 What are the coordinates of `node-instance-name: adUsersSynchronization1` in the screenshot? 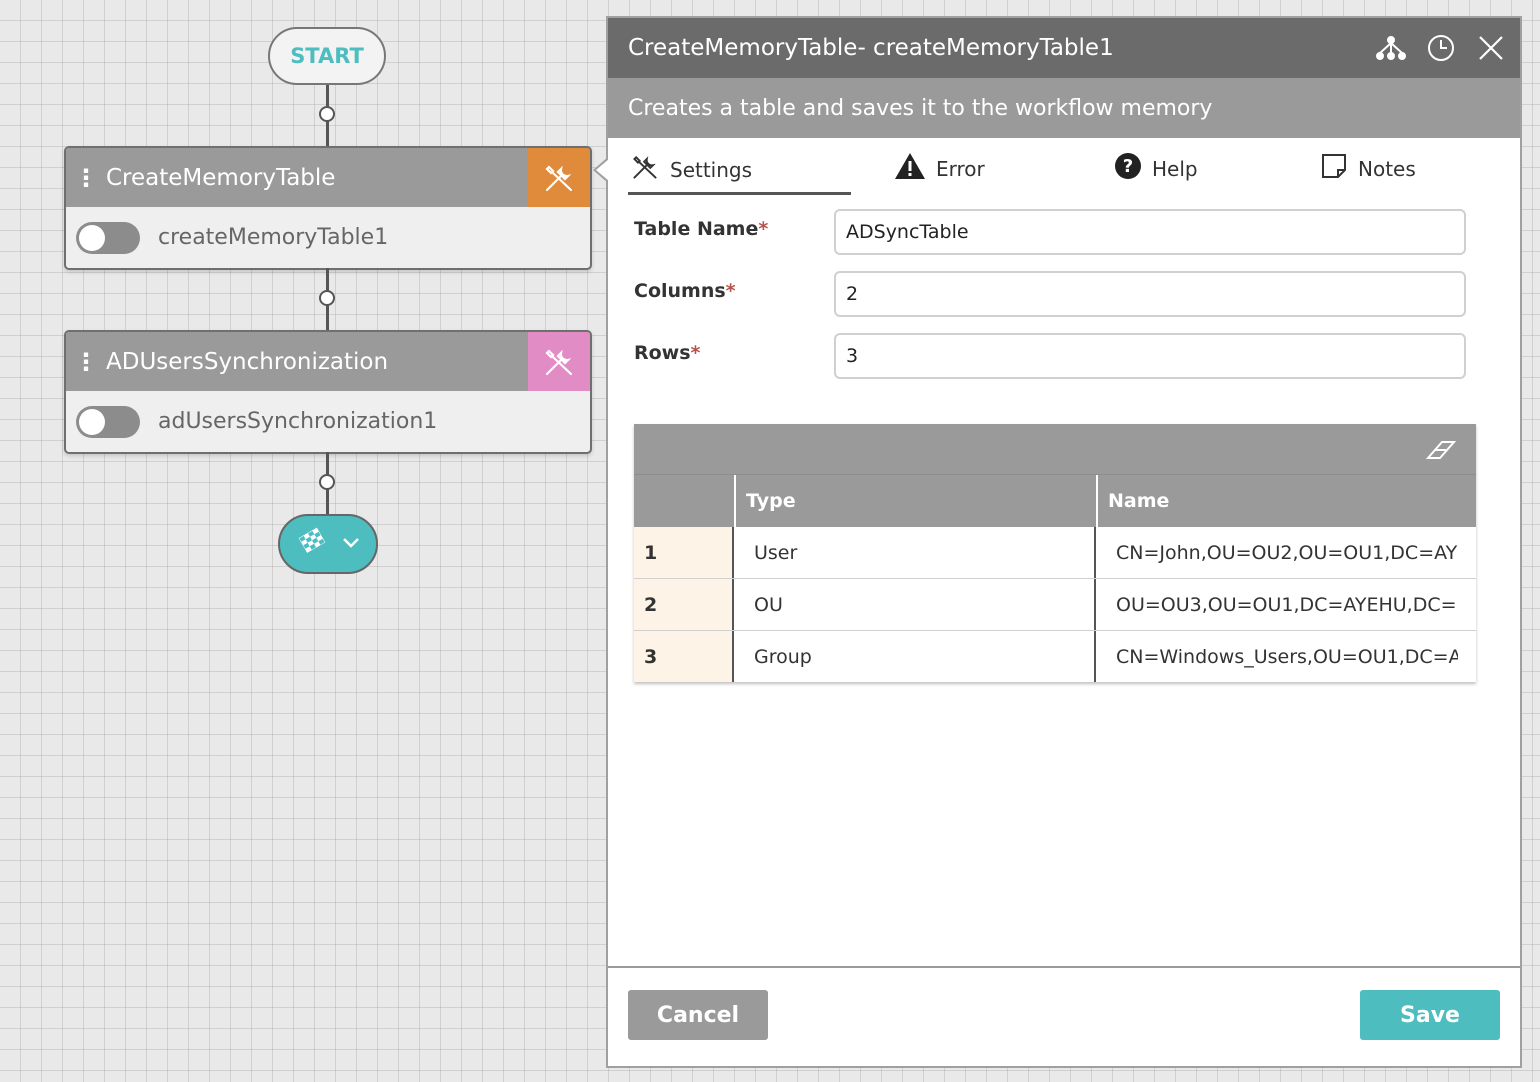 It's located at (298, 421).